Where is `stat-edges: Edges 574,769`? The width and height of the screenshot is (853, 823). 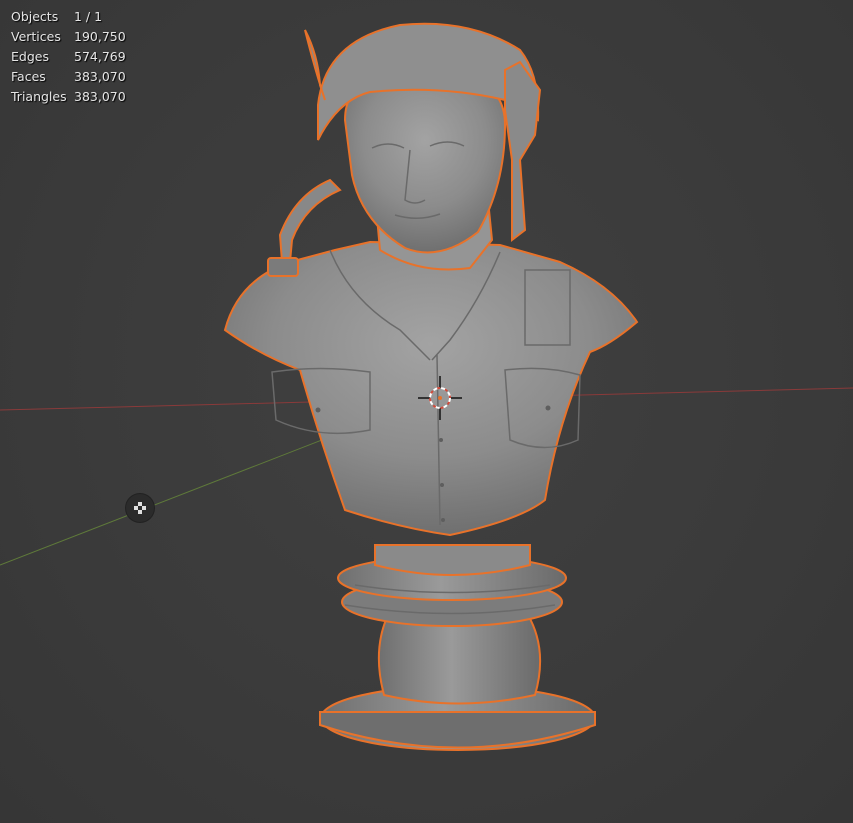 stat-edges: Edges 574,769 is located at coordinates (68, 57).